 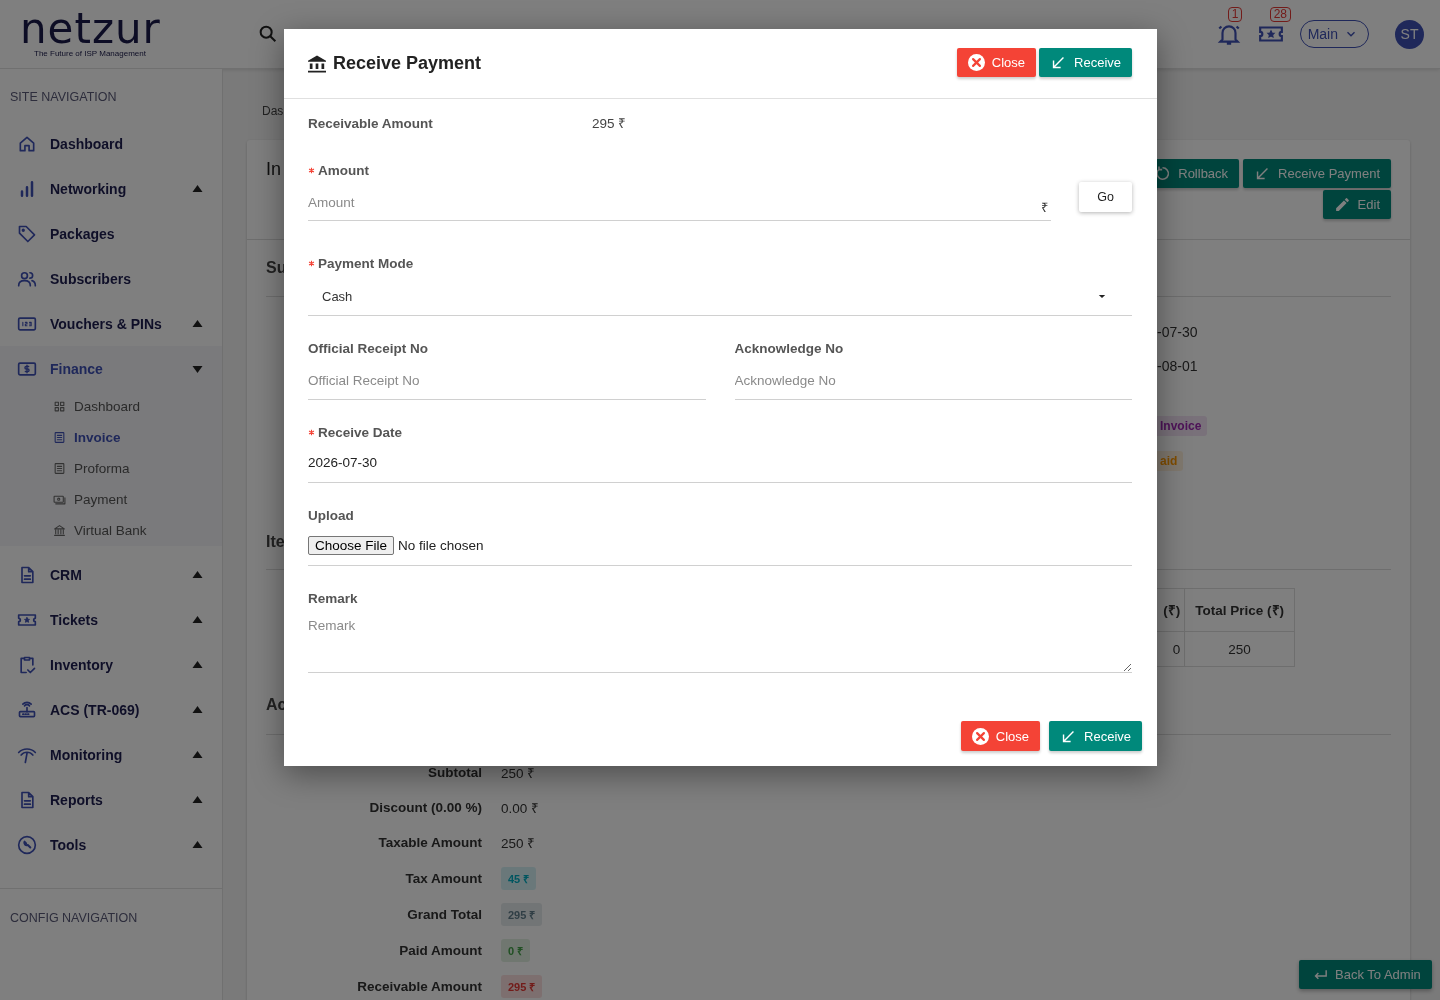 What do you see at coordinates (59, 406) in the screenshot?
I see `grid-icon` at bounding box center [59, 406].